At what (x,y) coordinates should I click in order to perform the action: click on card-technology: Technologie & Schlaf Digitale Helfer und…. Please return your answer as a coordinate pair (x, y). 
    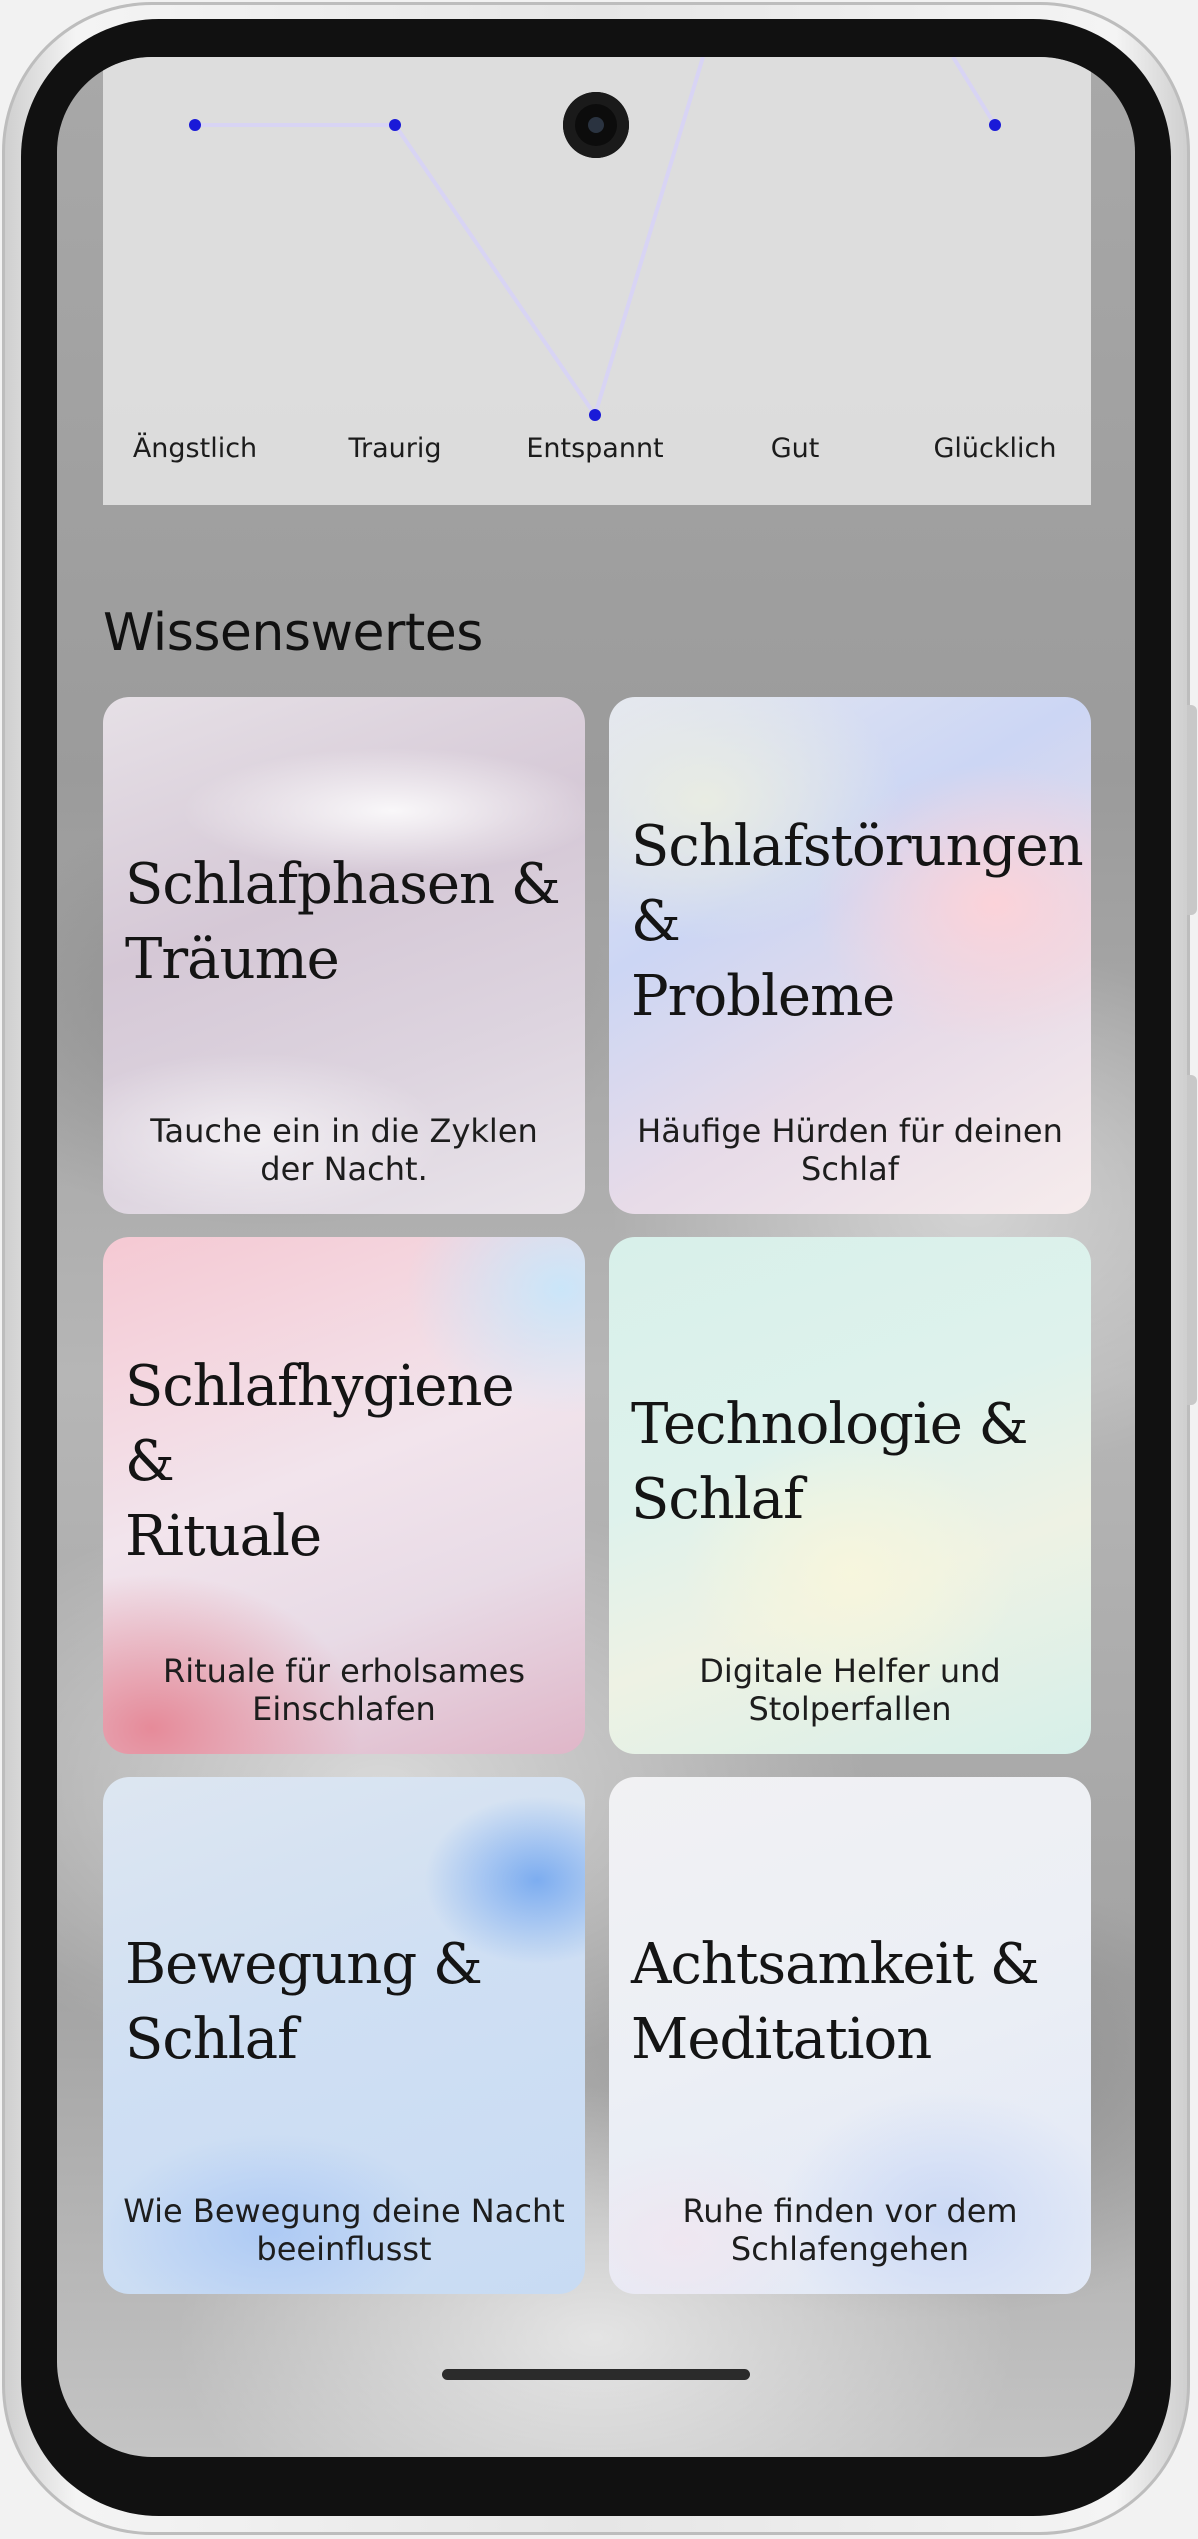
    Looking at the image, I should click on (850, 1495).